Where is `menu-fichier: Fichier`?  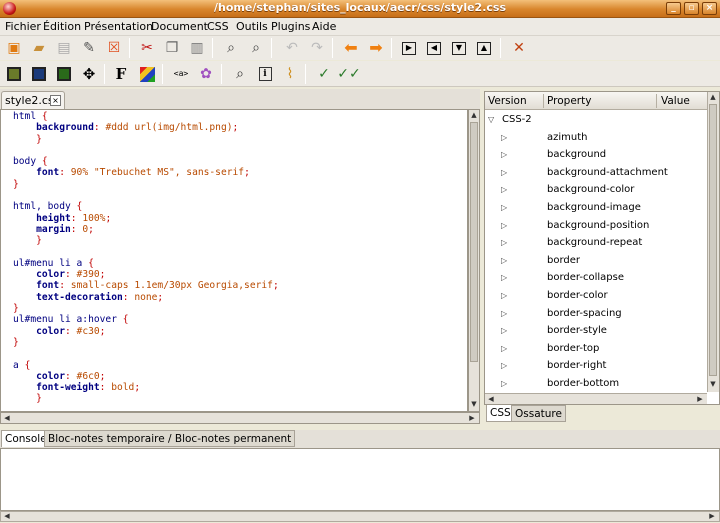
menu-fichier: Fichier is located at coordinates (23, 26).